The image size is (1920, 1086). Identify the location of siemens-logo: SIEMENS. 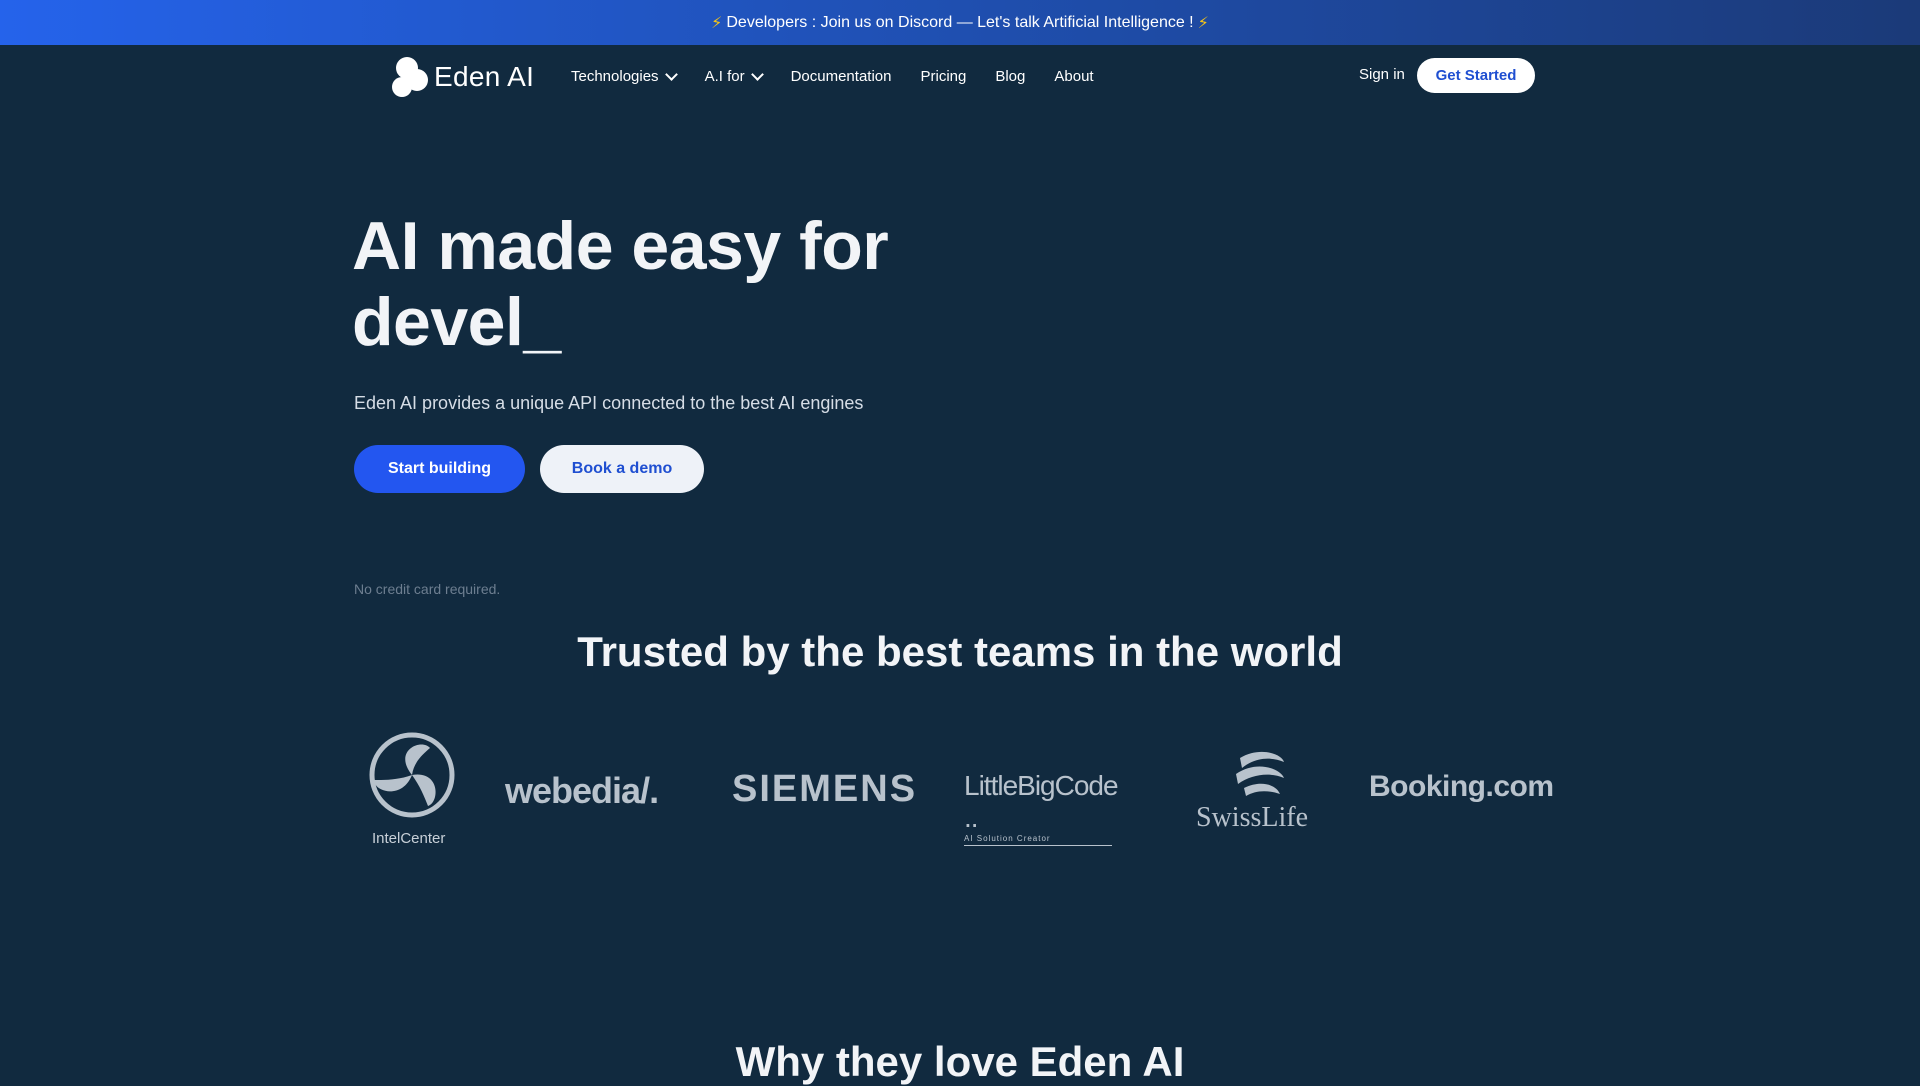
(824, 789).